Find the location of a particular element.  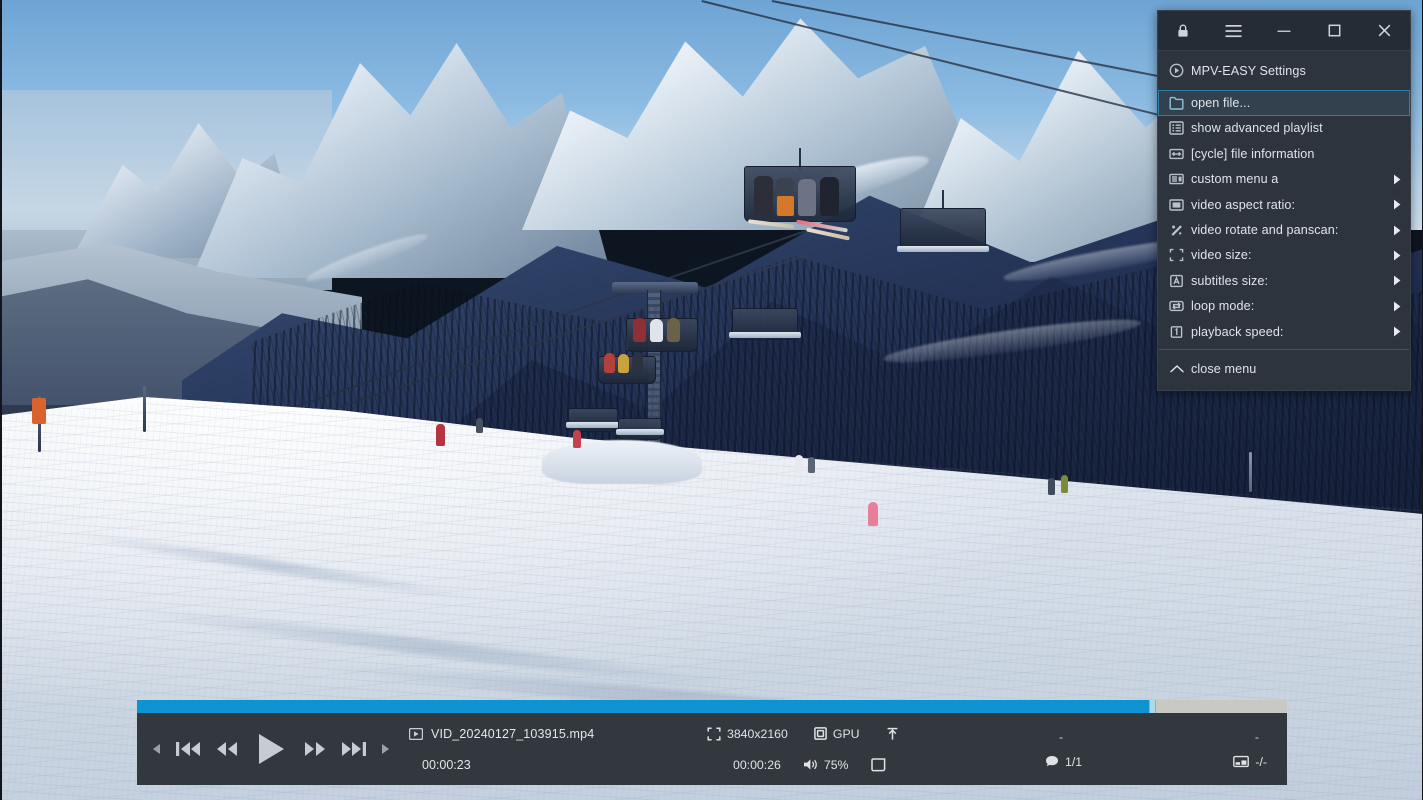

subtitle-track-status: -/- is located at coordinates (1252, 762).